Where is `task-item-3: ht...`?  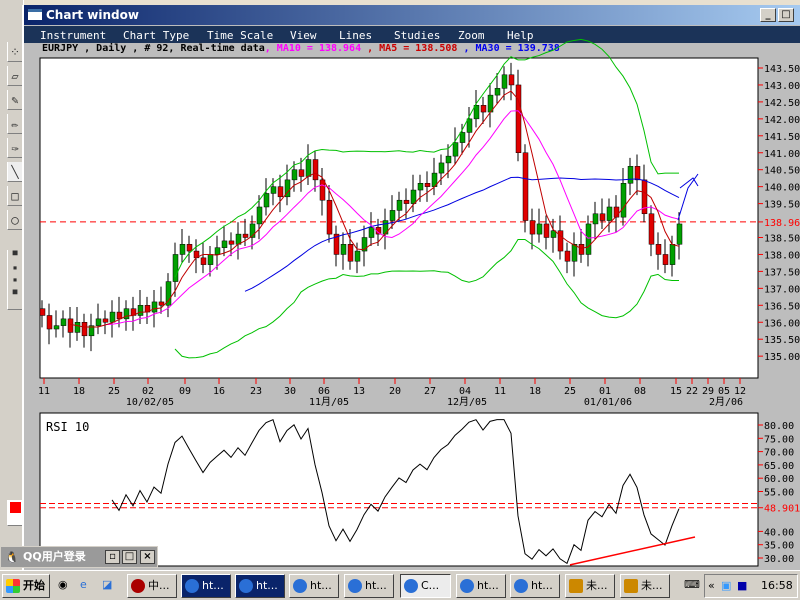 task-item-3: ht... is located at coordinates (260, 586).